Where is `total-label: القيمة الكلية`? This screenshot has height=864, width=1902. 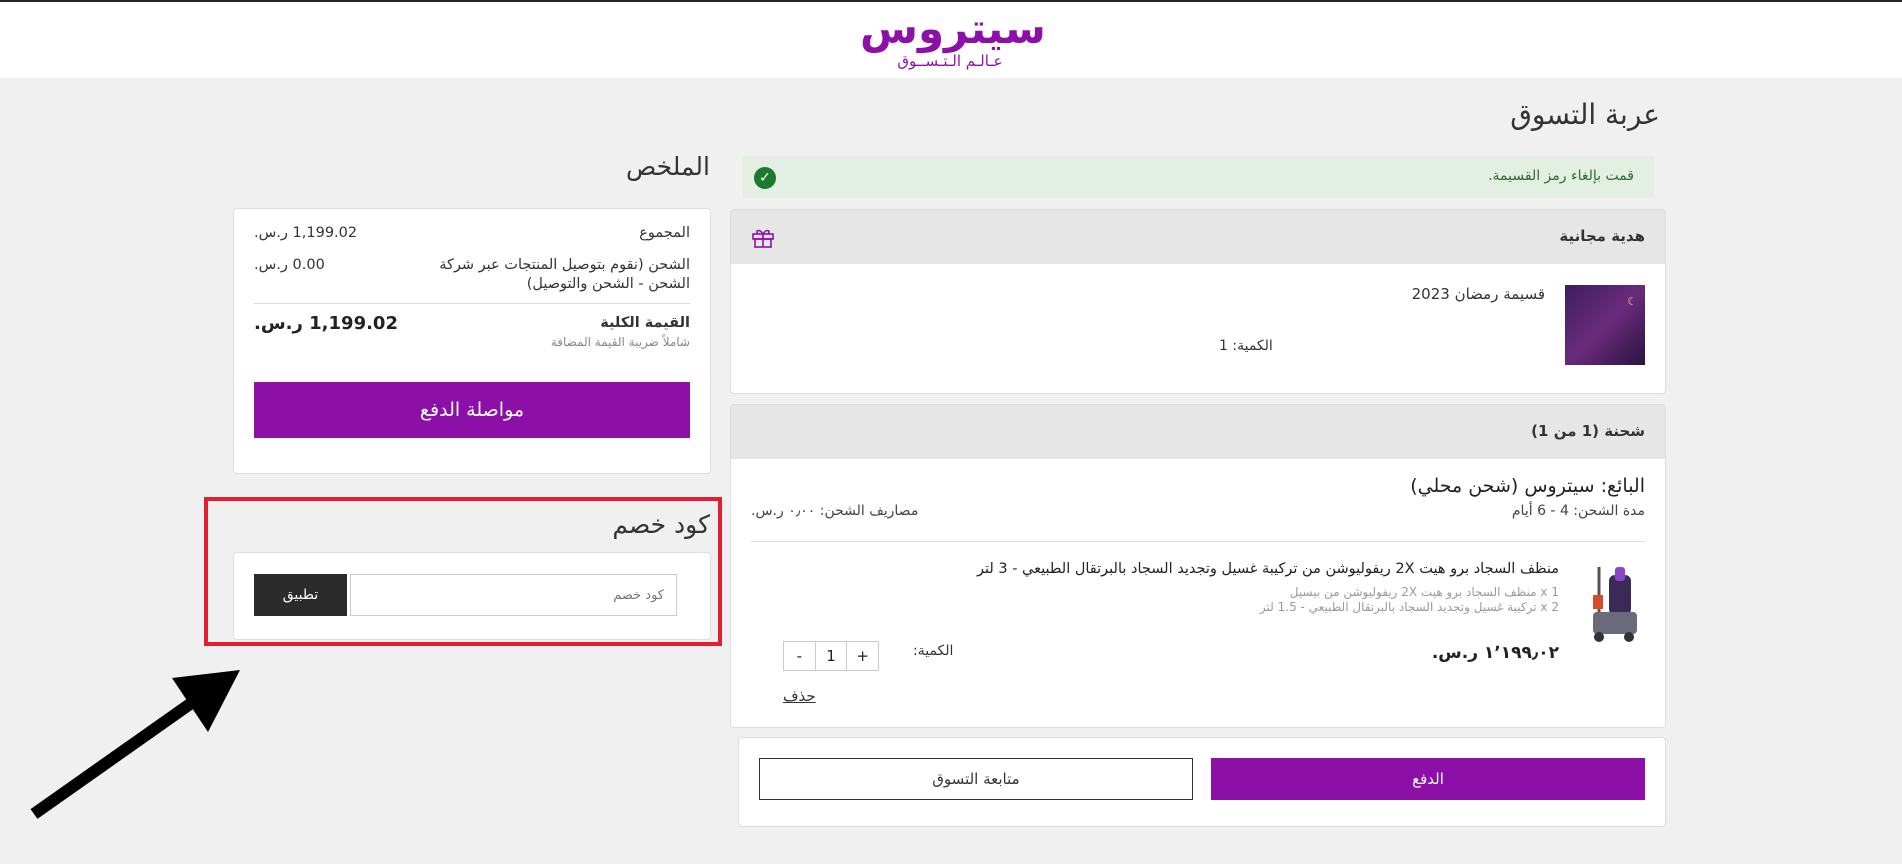 total-label: القيمة الكلية is located at coordinates (645, 323).